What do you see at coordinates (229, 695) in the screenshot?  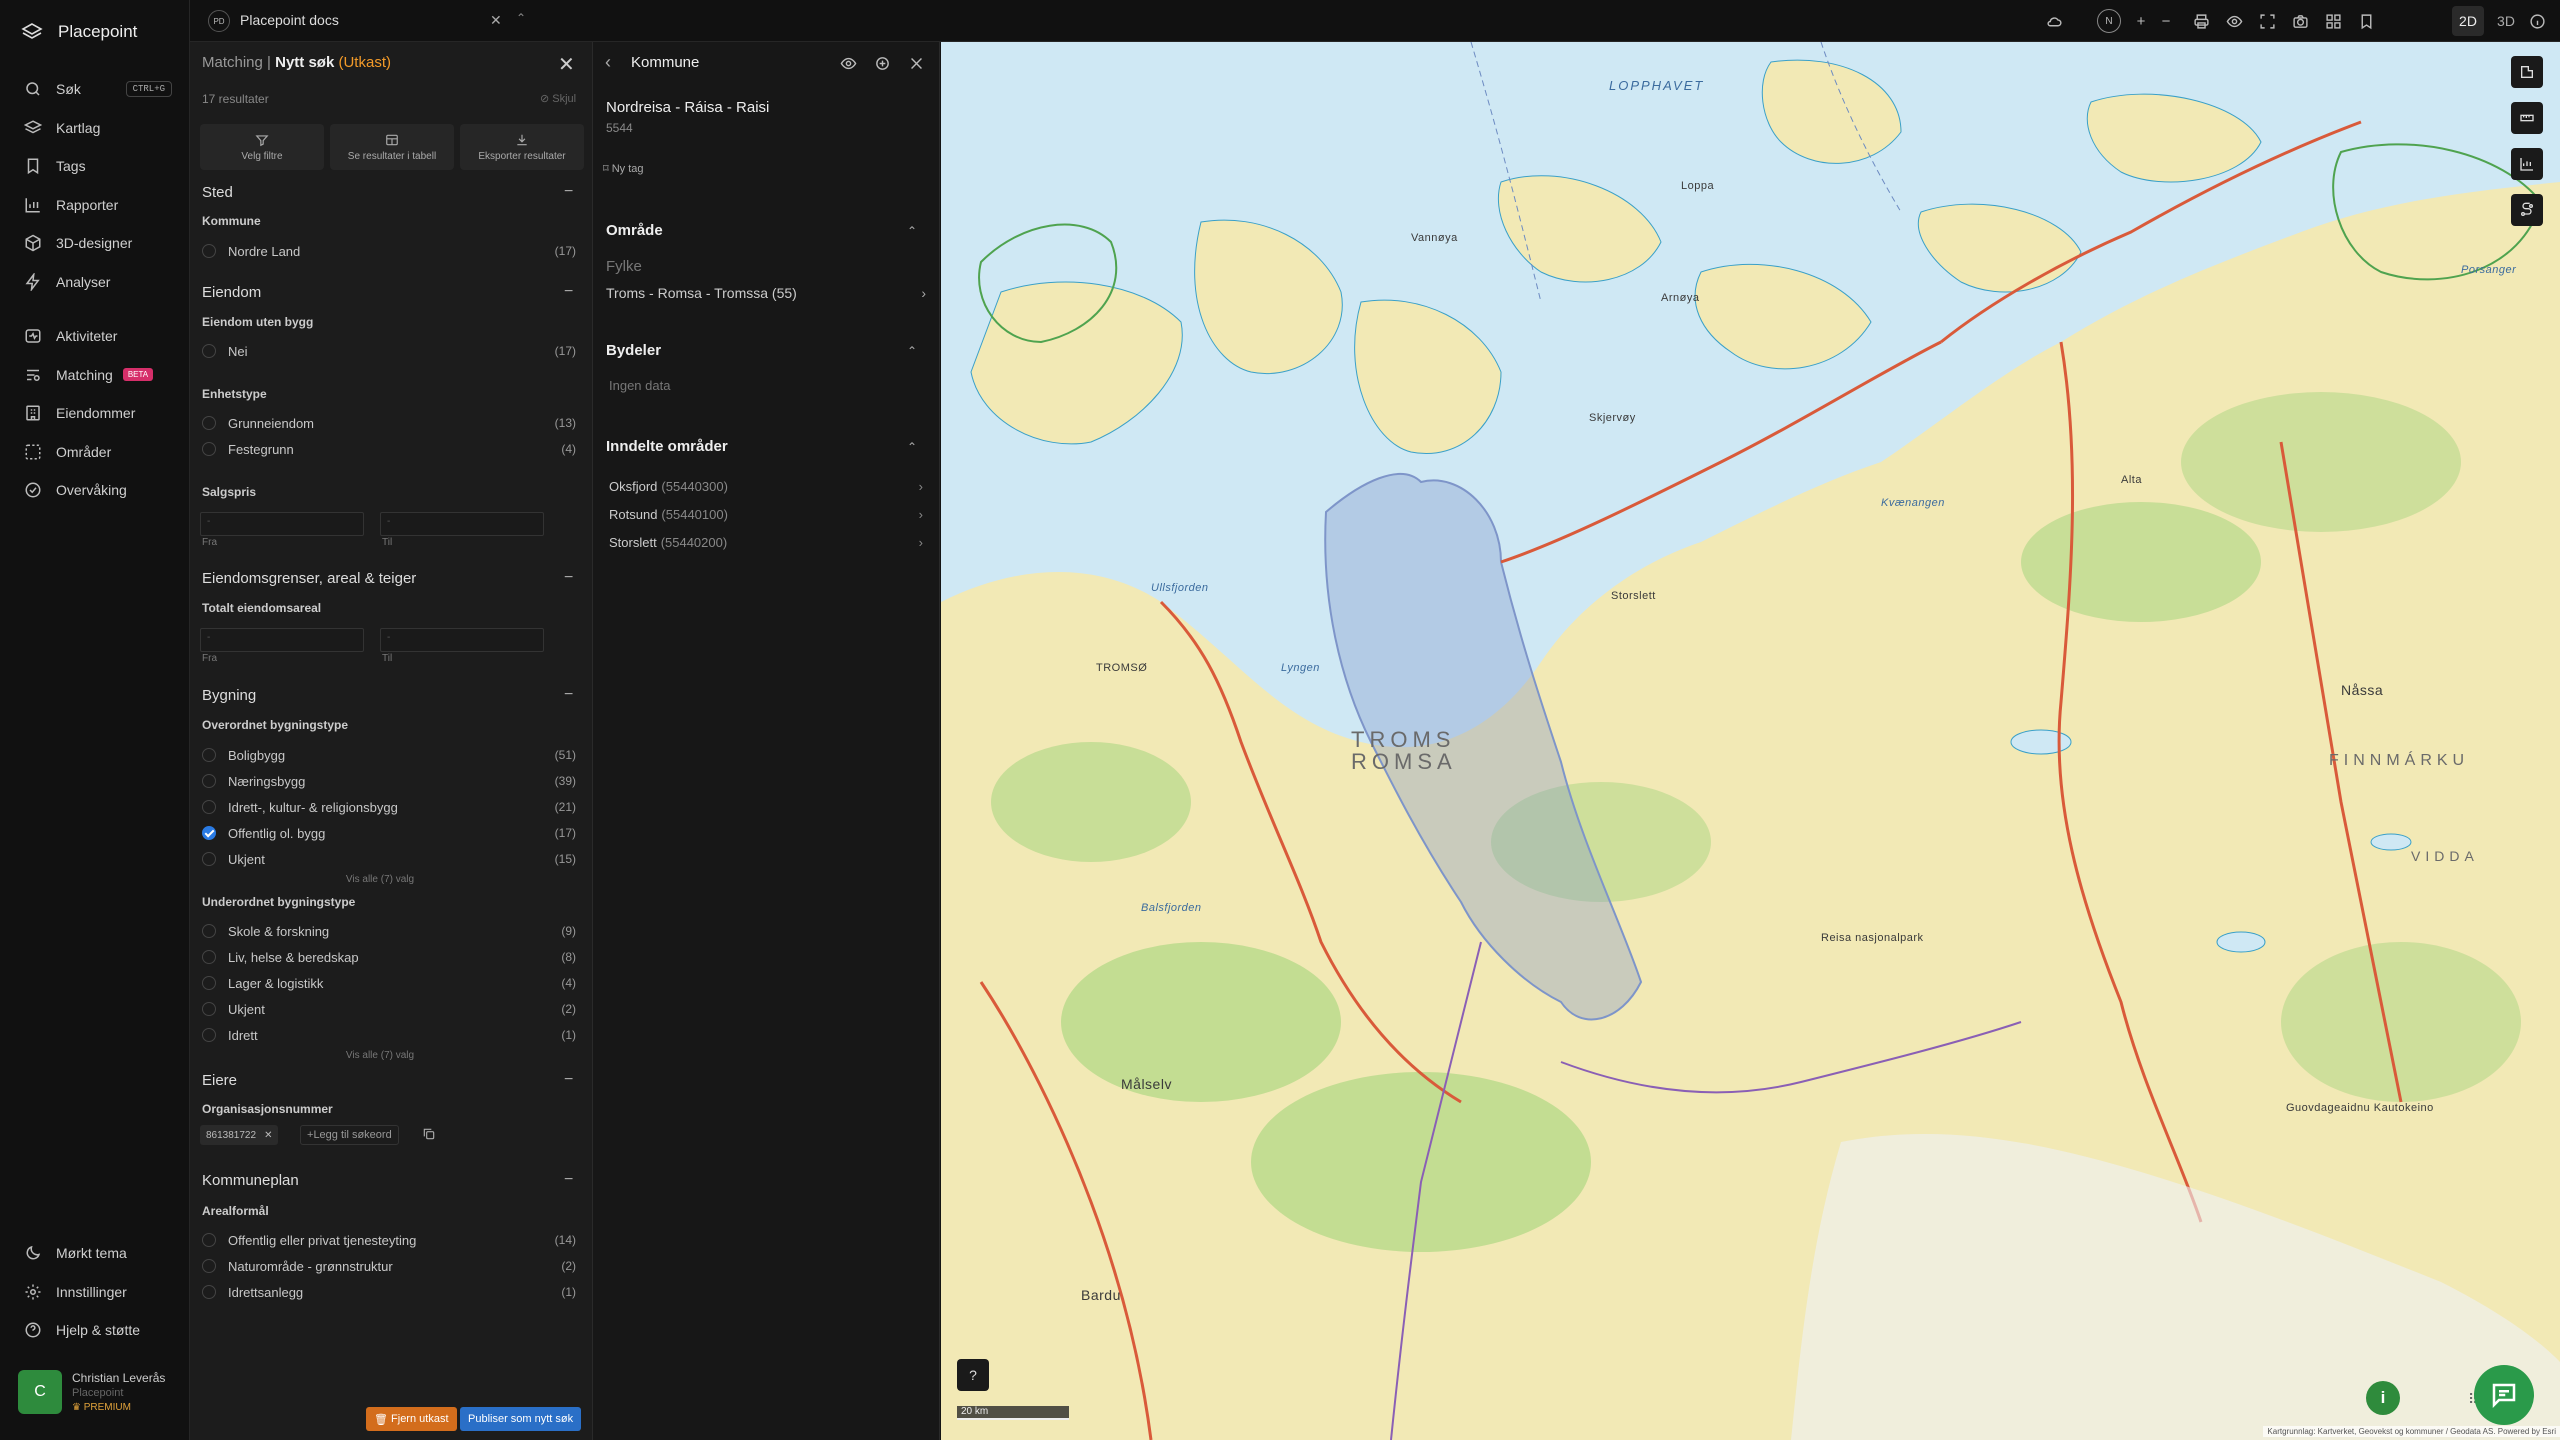 I see `section-title-bygning: Bygning` at bounding box center [229, 695].